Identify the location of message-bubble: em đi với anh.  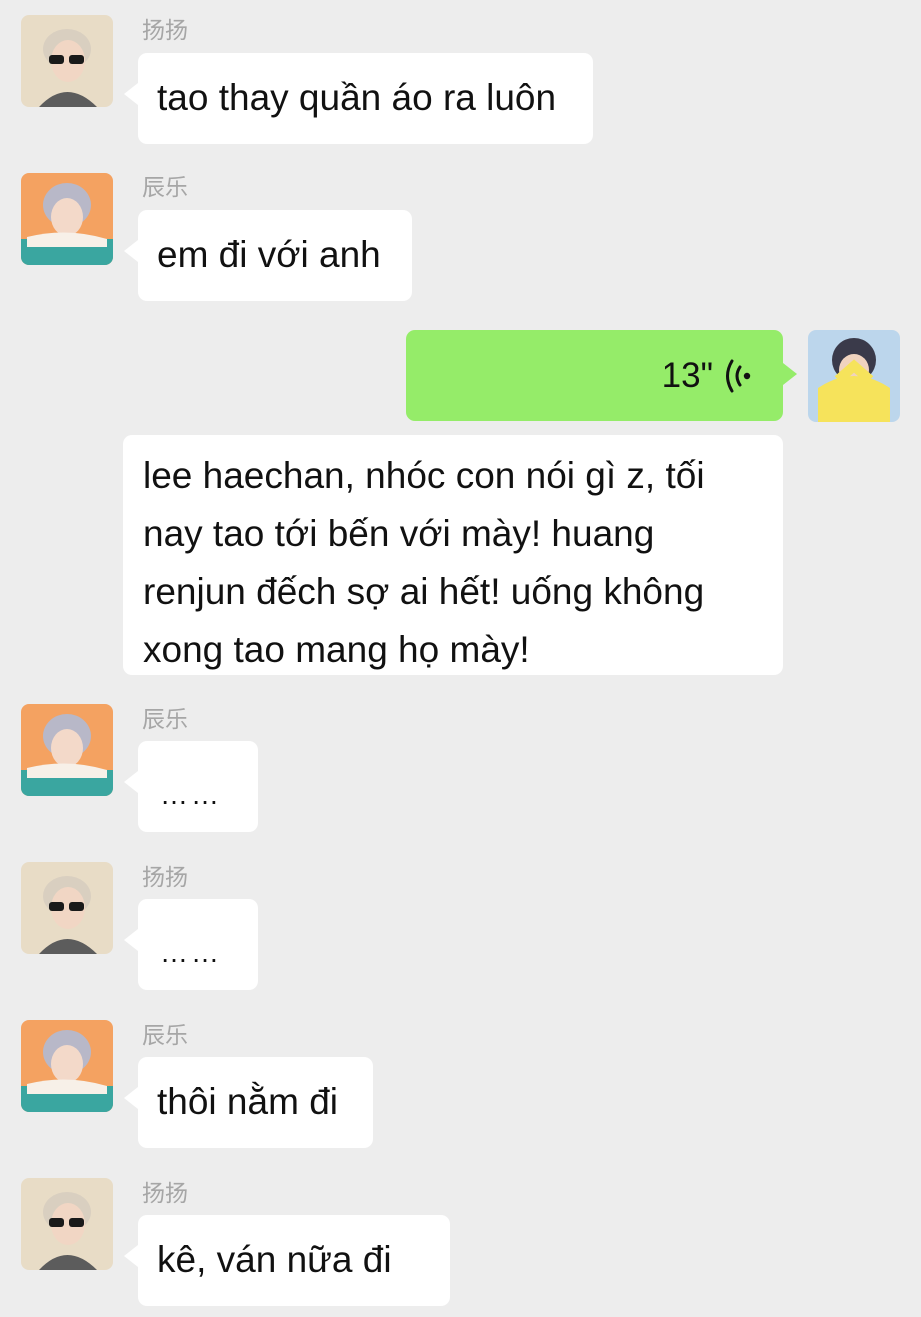
(268, 255).